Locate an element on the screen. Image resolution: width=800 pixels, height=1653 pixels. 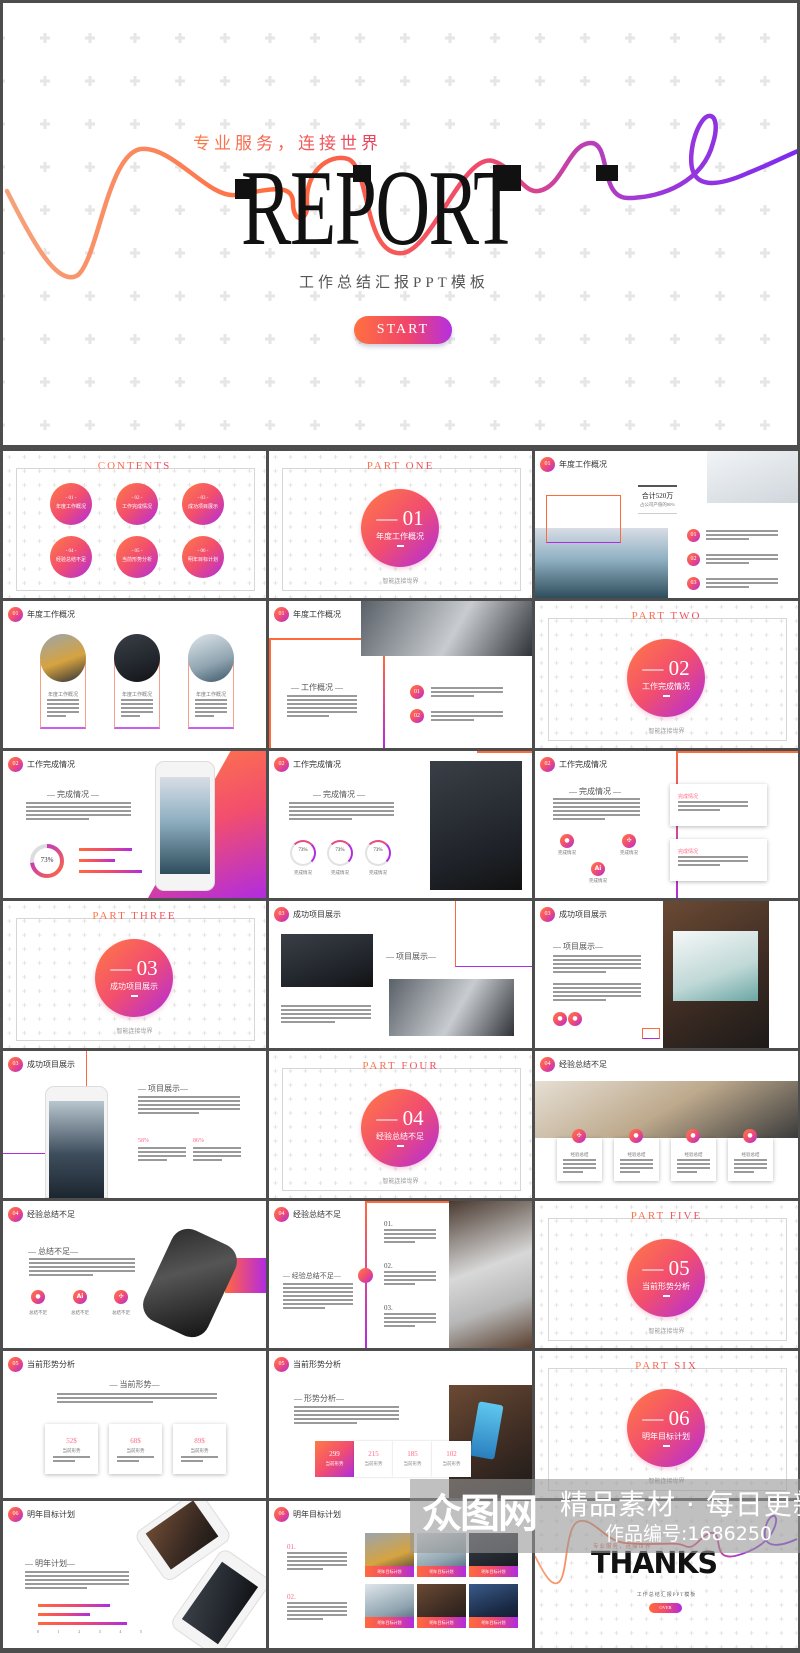
completion-slide-cards: 02 工作完成情况 — 完成情况 — 完成情况 完成情况 ● 完成情况 ✣ 完成情况 Ai 完成情况 is located at coordinates (666, 824).